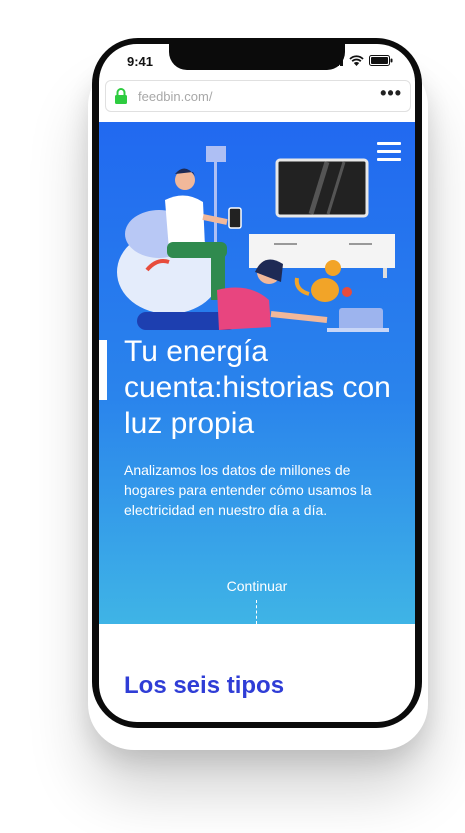 This screenshot has width=465, height=833. What do you see at coordinates (389, 152) in the screenshot?
I see `menu-icon` at bounding box center [389, 152].